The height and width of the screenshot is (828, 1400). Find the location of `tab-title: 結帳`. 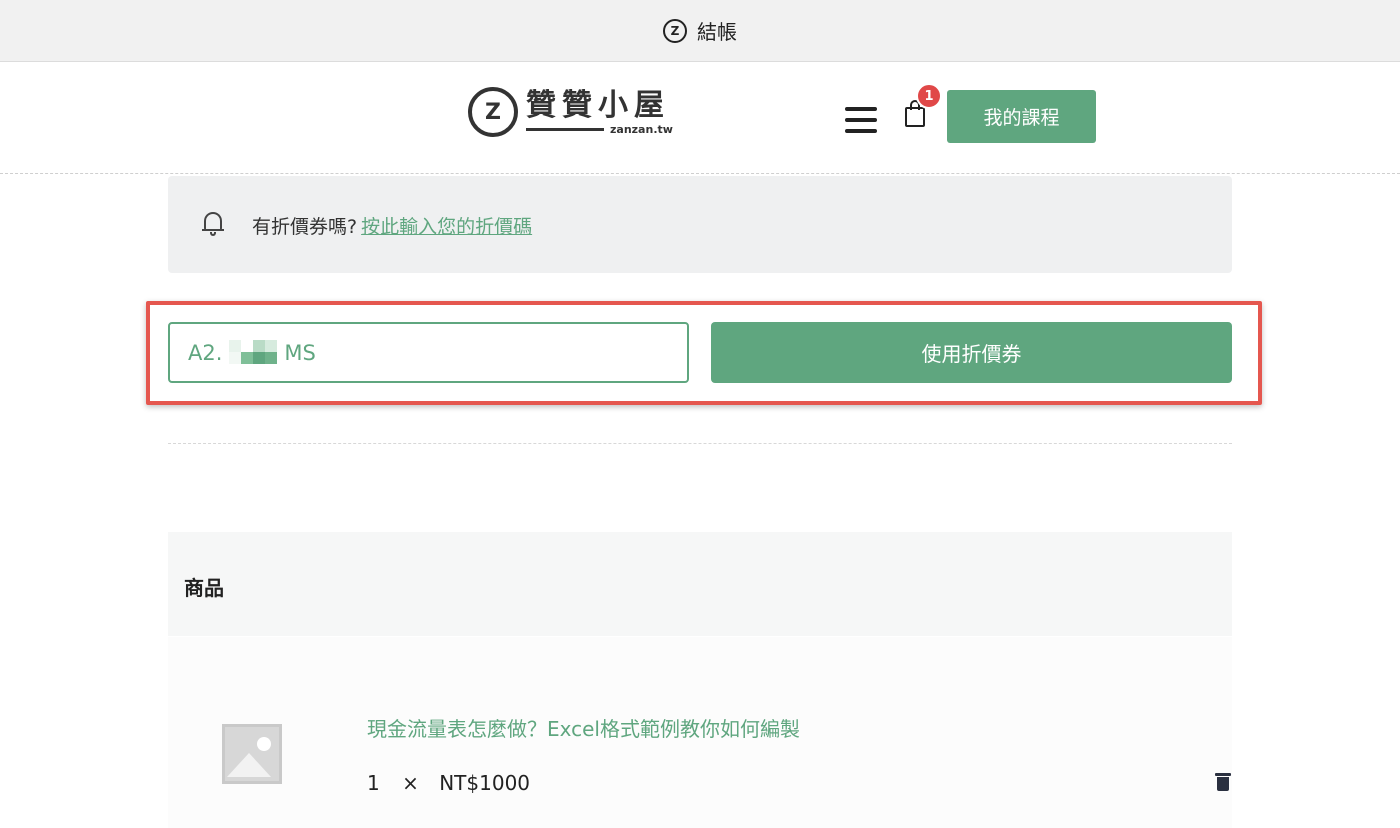

tab-title: 結帳 is located at coordinates (717, 32).